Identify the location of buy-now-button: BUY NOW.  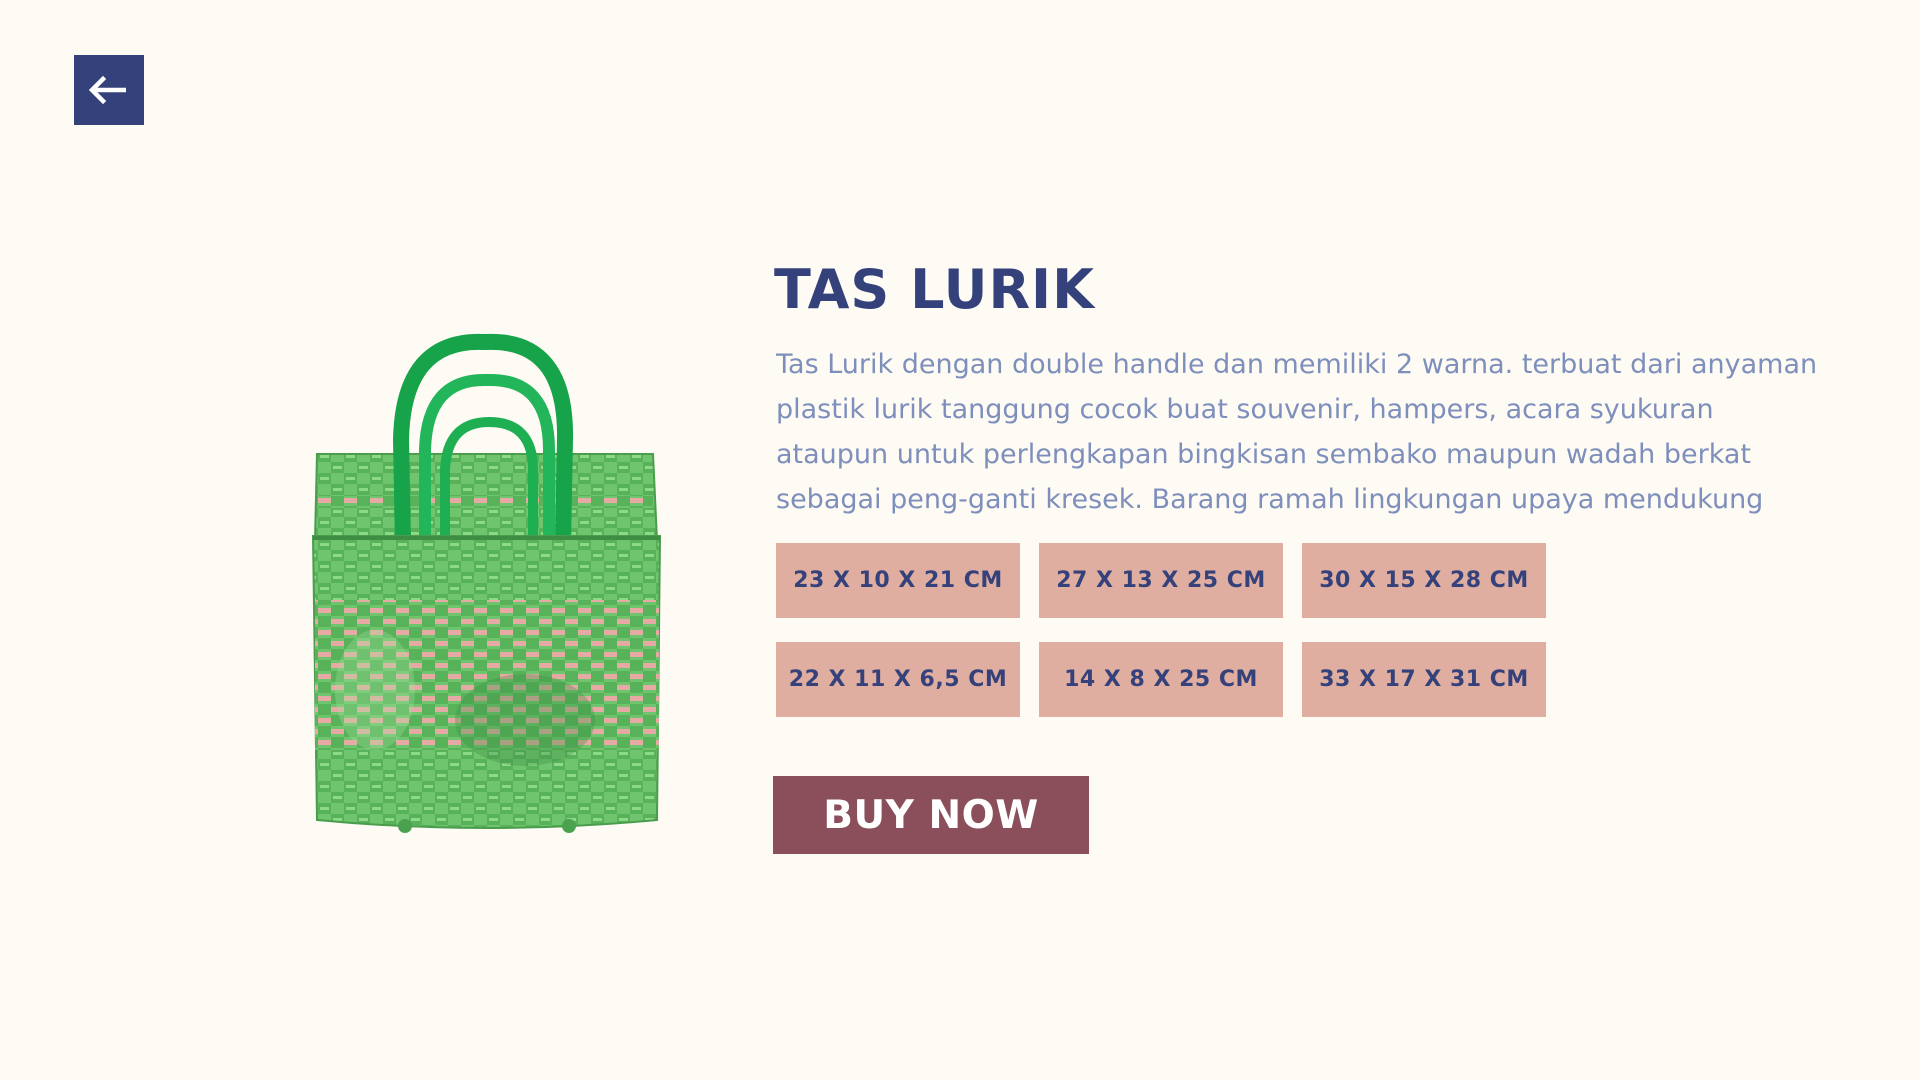
(931, 815).